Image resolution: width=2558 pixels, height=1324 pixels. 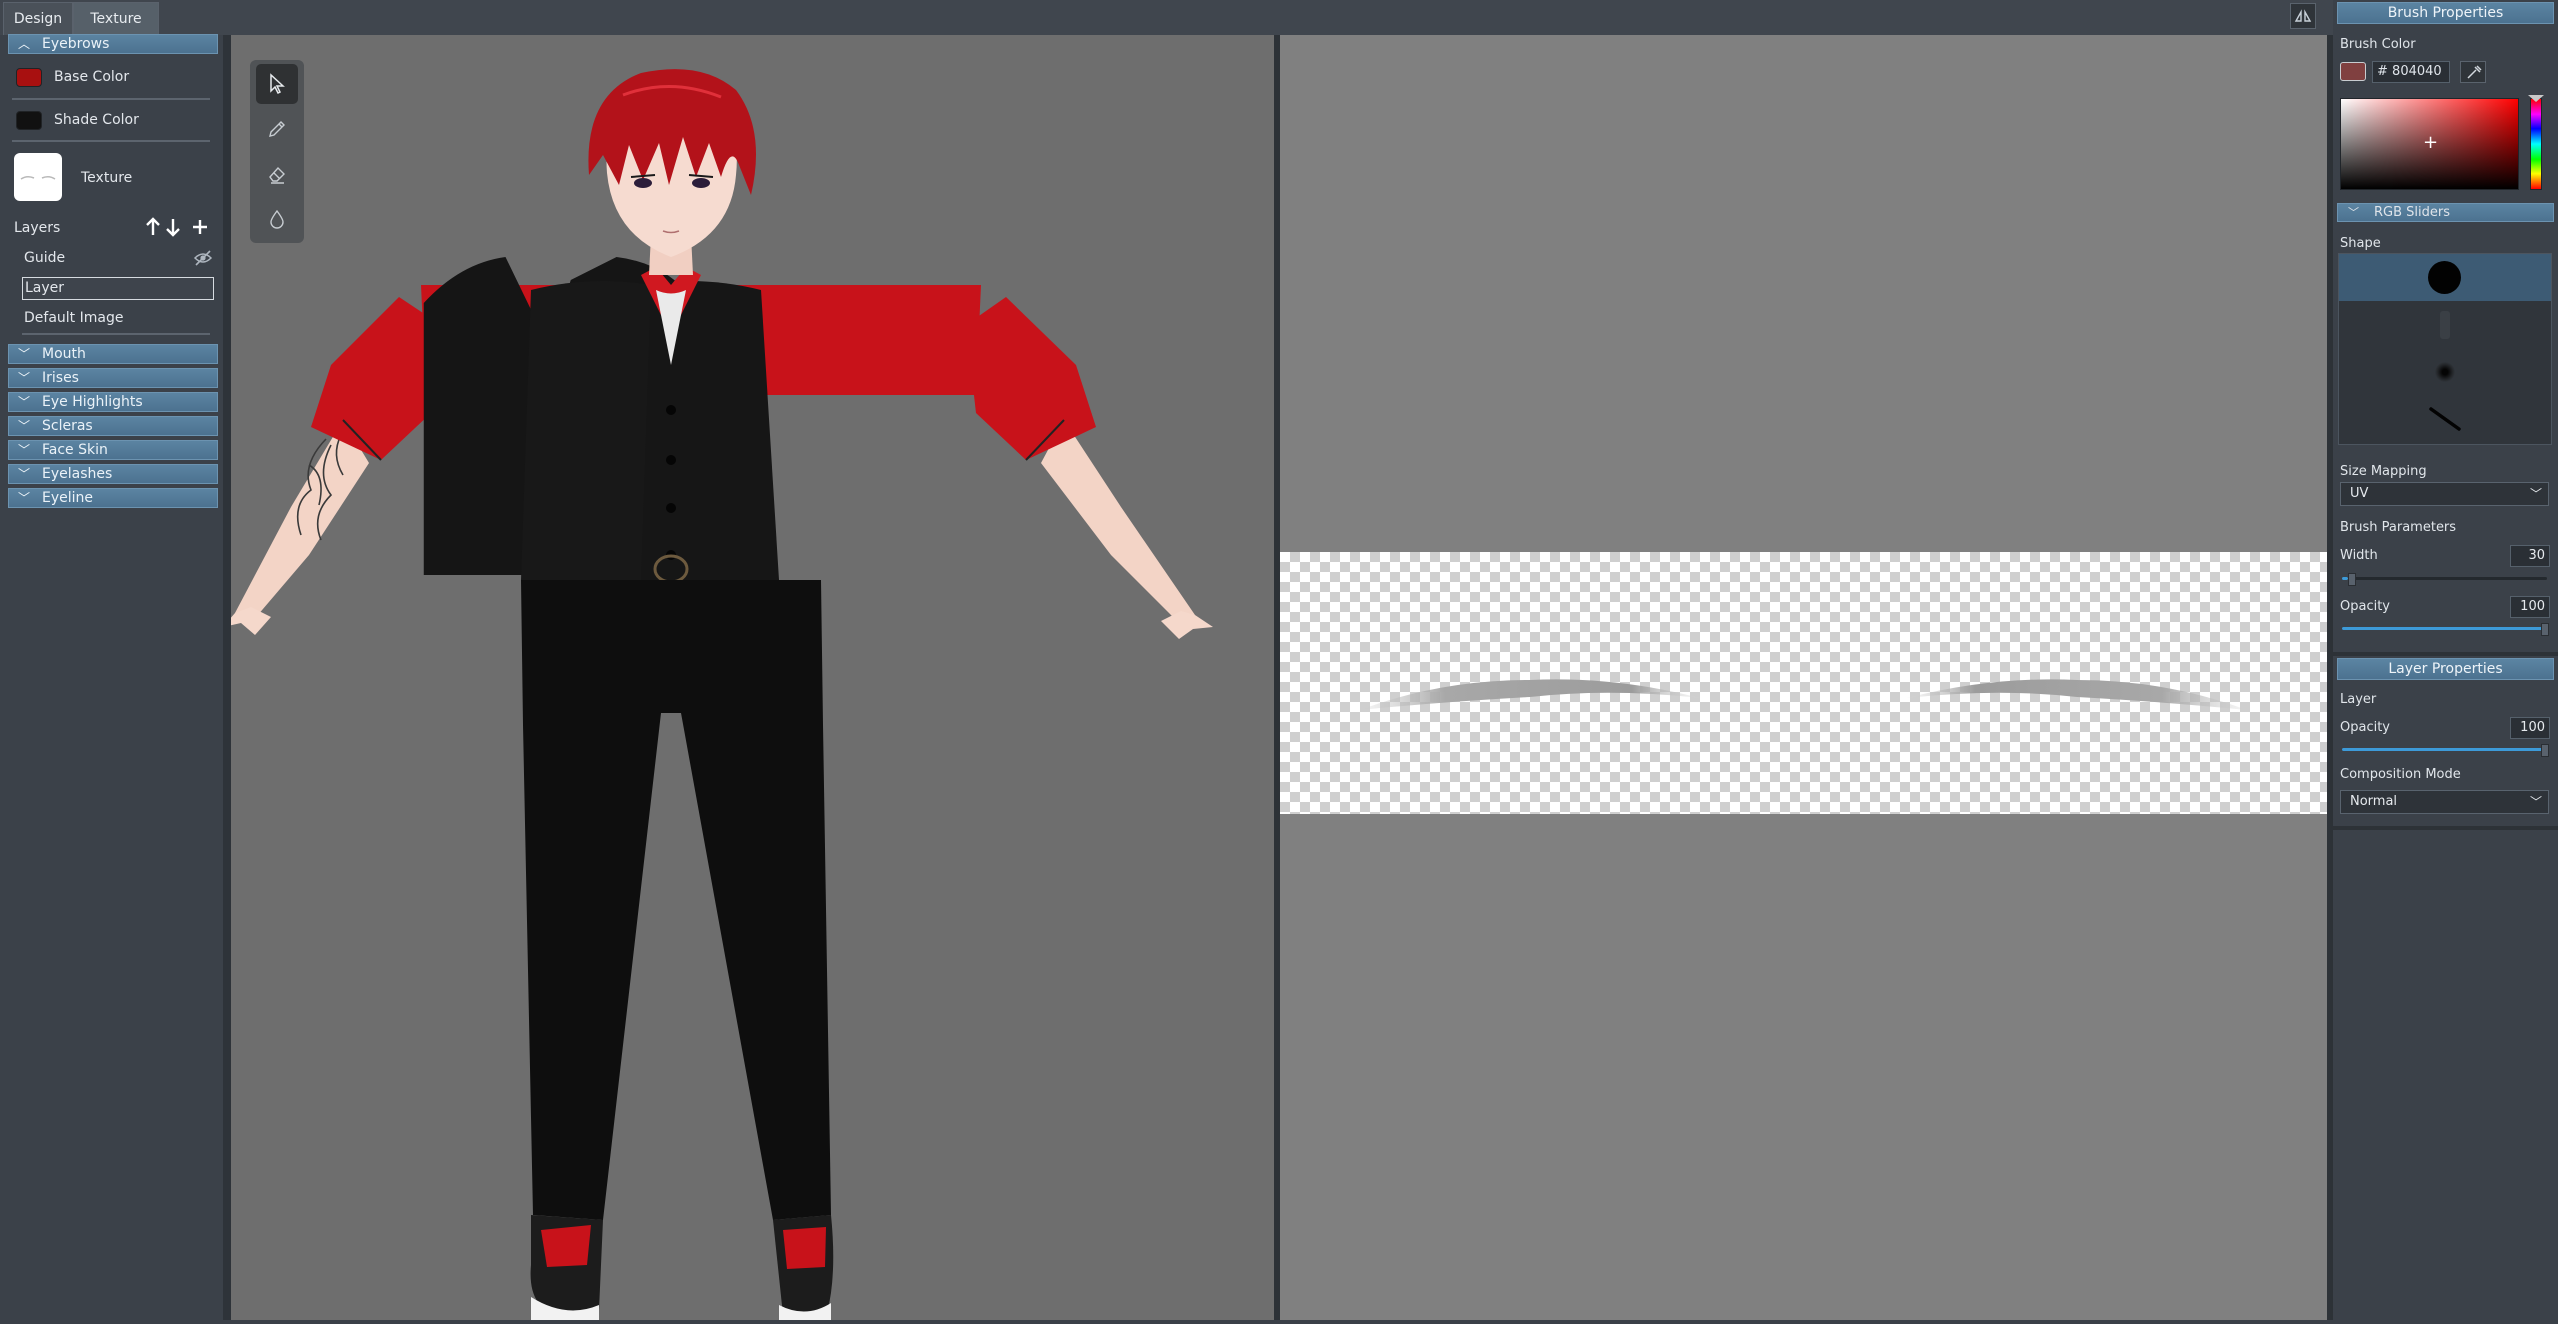 I want to click on layers-heading: Layers, so click(x=37, y=228).